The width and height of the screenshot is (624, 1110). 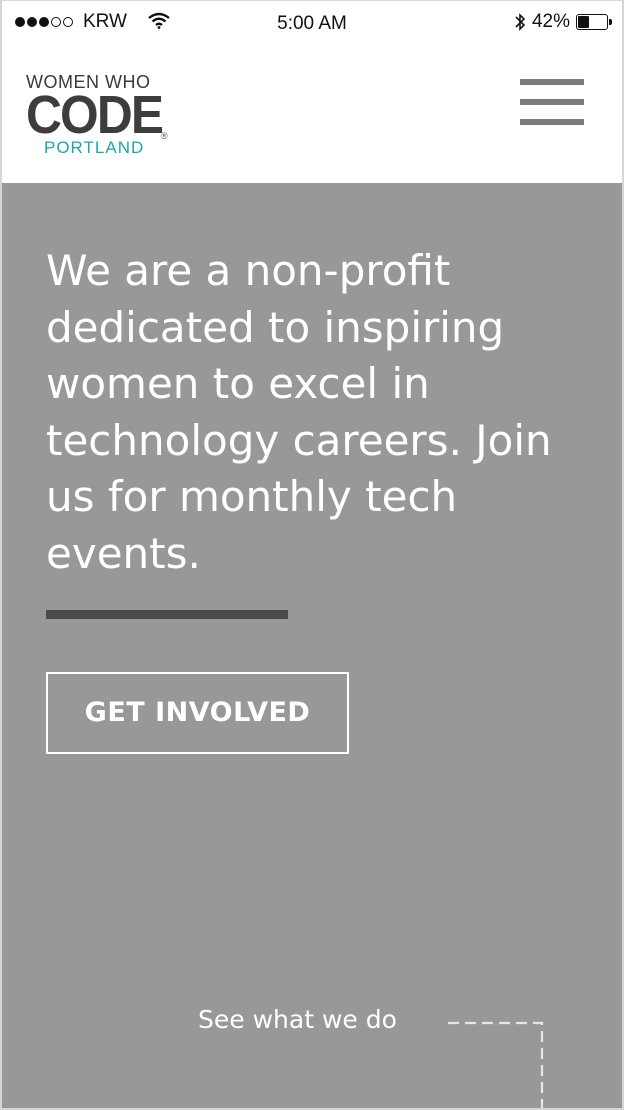 What do you see at coordinates (552, 82) in the screenshot?
I see `menu-bar-top` at bounding box center [552, 82].